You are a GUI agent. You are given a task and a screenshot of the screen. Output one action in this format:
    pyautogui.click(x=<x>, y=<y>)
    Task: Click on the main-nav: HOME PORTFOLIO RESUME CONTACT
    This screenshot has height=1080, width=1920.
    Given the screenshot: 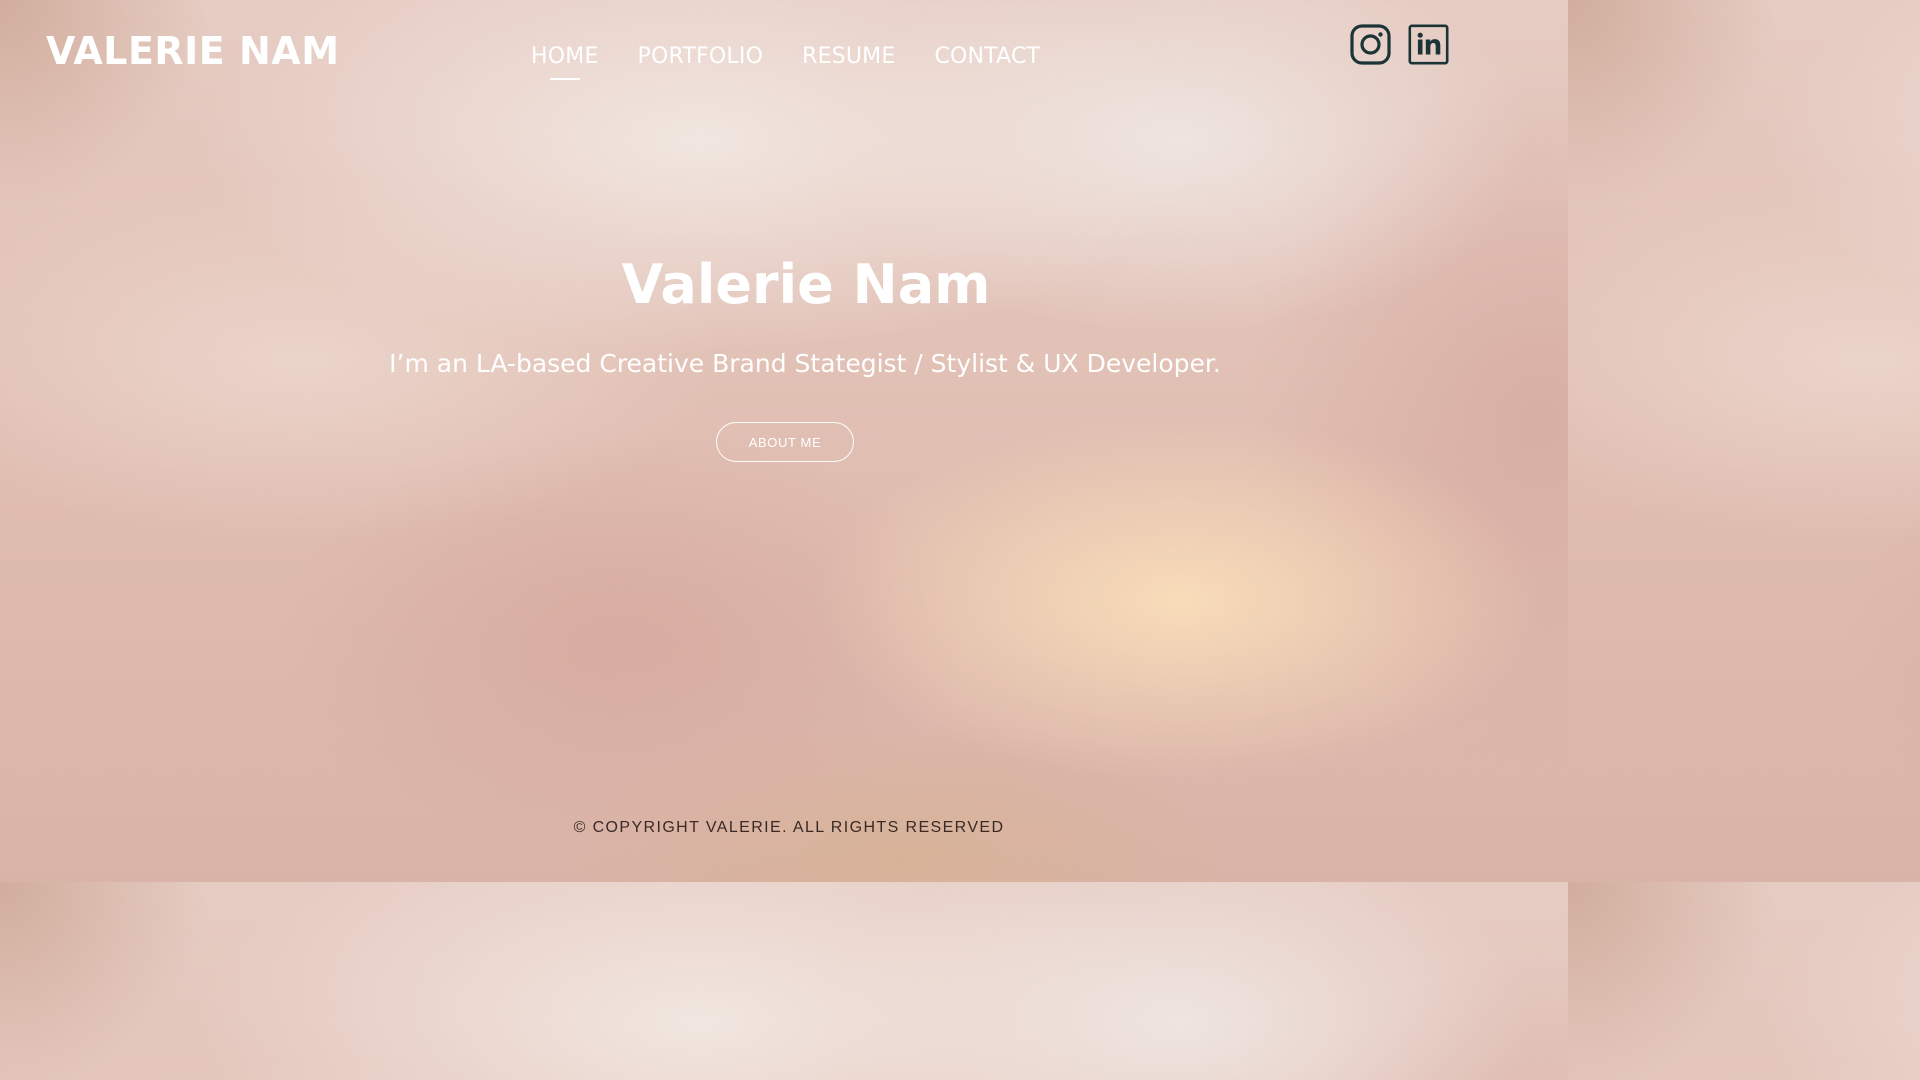 What is the action you would take?
    pyautogui.click(x=785, y=57)
    